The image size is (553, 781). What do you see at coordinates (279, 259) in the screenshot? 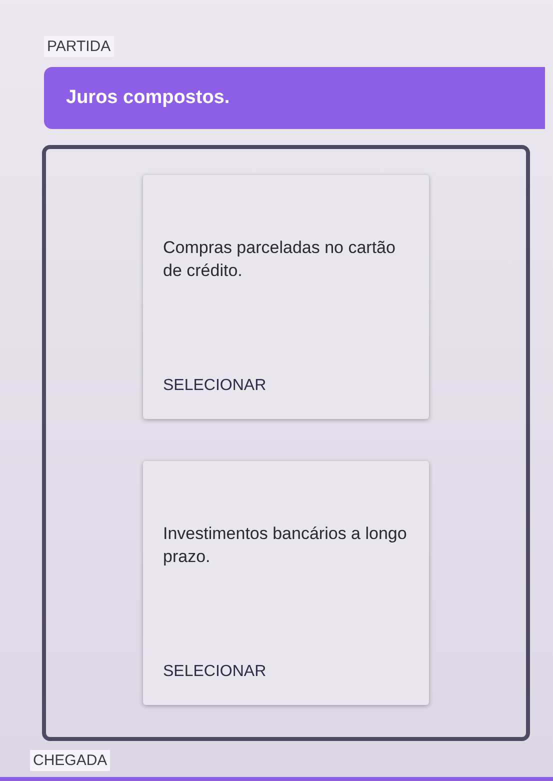
I see `option-text: Compras parceladas no cartão de crédito.` at bounding box center [279, 259].